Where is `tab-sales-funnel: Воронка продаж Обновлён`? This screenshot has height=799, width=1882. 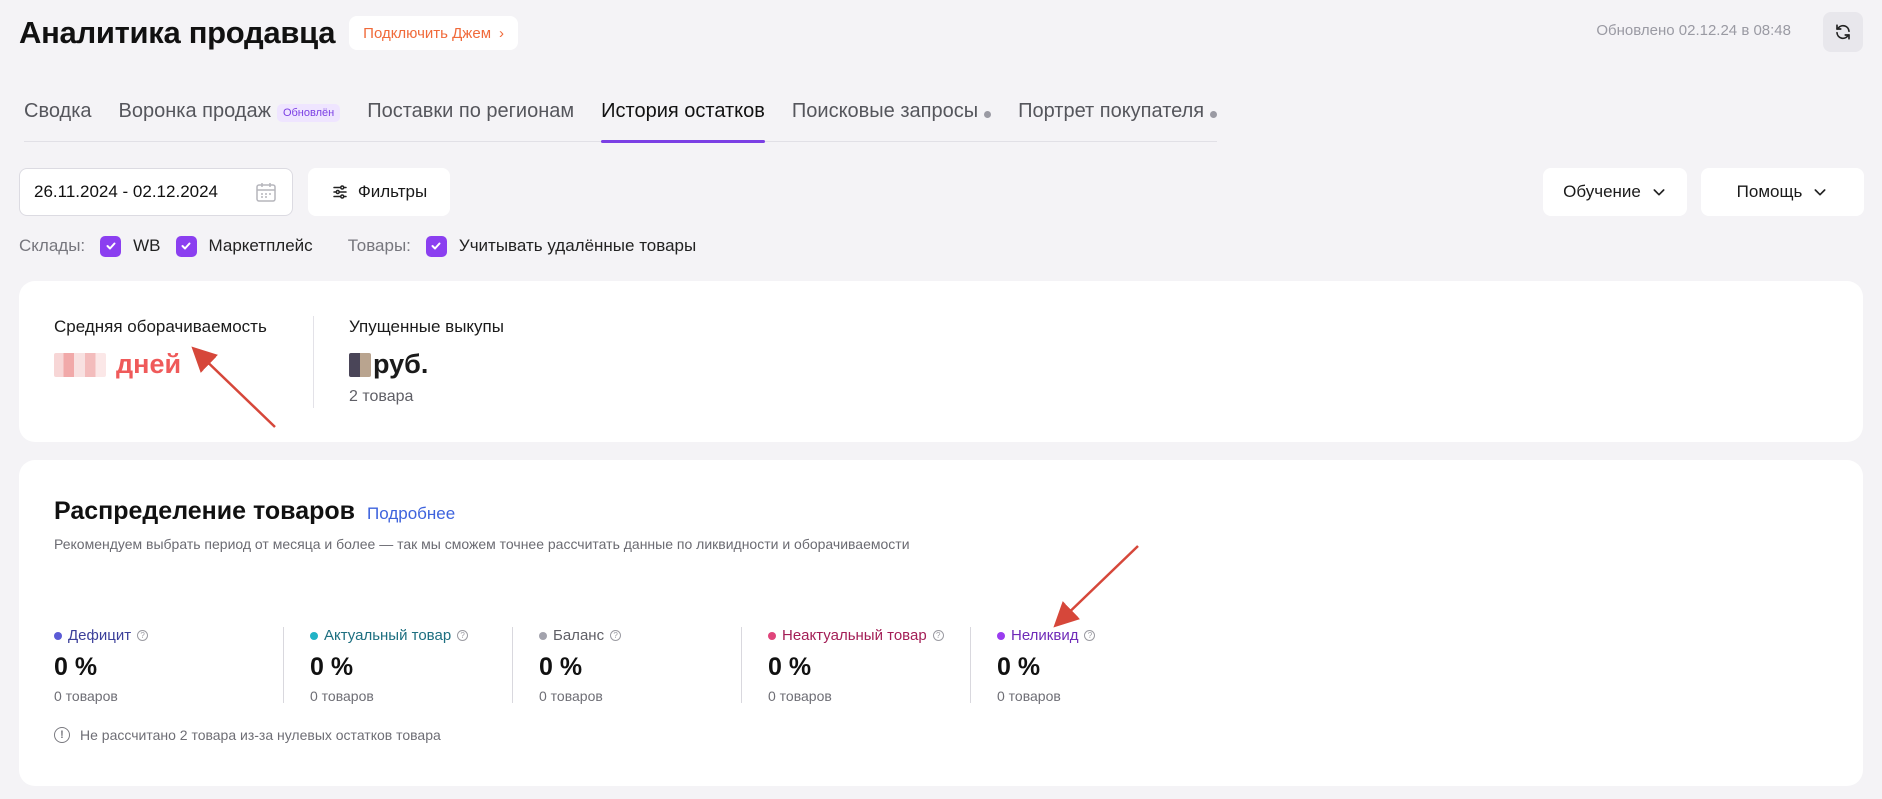 tab-sales-funnel: Воронка продаж Обновлён is located at coordinates (230, 121).